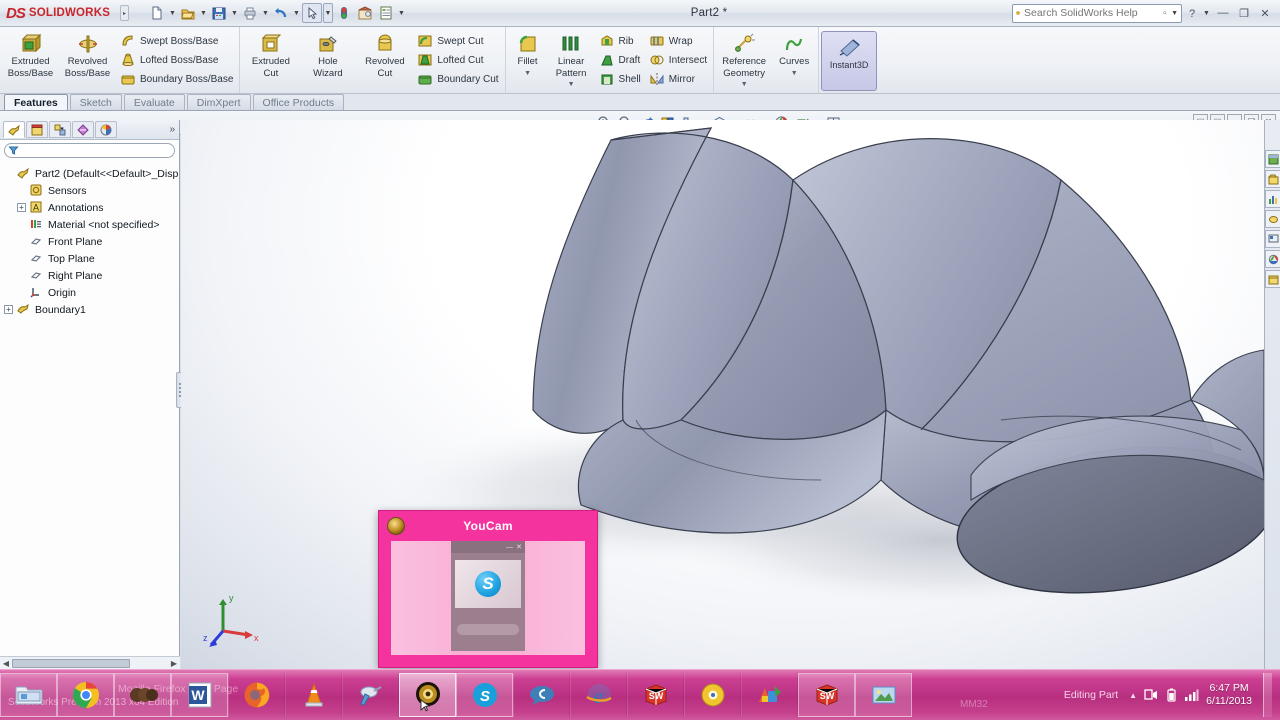 The height and width of the screenshot is (720, 1280). What do you see at coordinates (598, 695) in the screenshot?
I see `taskbar-internet-explorer: e` at bounding box center [598, 695].